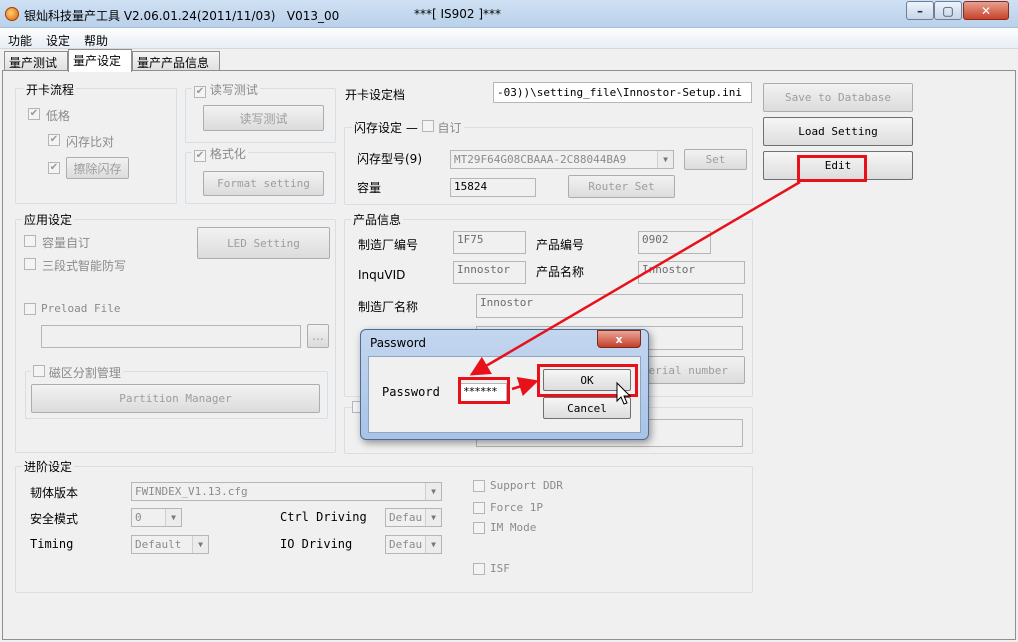  What do you see at coordinates (50, 89) in the screenshot?
I see `open-flow-legend: 开卡流程` at bounding box center [50, 89].